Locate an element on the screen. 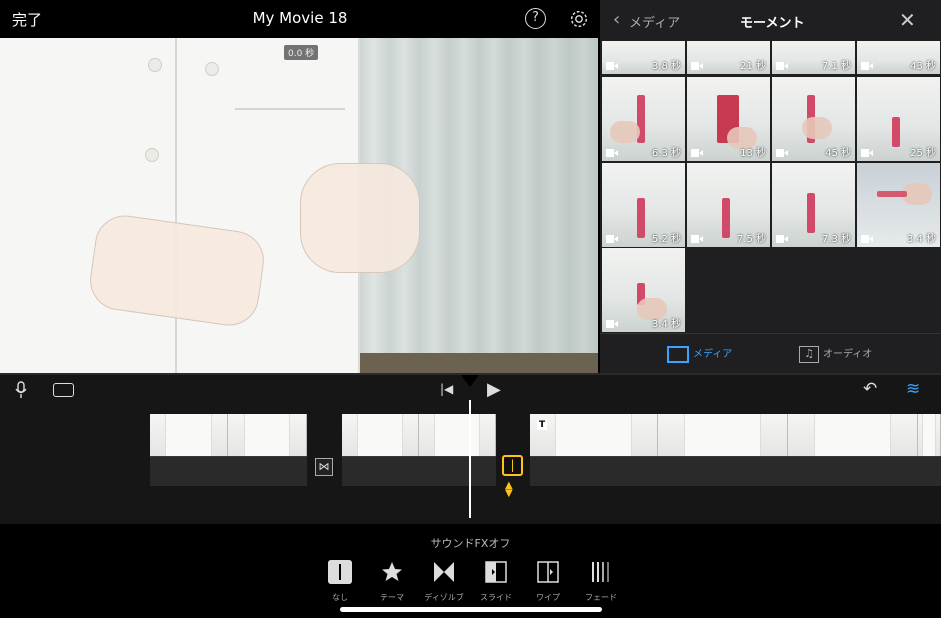 Image resolution: width=941 pixels, height=618 pixels. media-clip: 6.3 秒 is located at coordinates (643, 119).